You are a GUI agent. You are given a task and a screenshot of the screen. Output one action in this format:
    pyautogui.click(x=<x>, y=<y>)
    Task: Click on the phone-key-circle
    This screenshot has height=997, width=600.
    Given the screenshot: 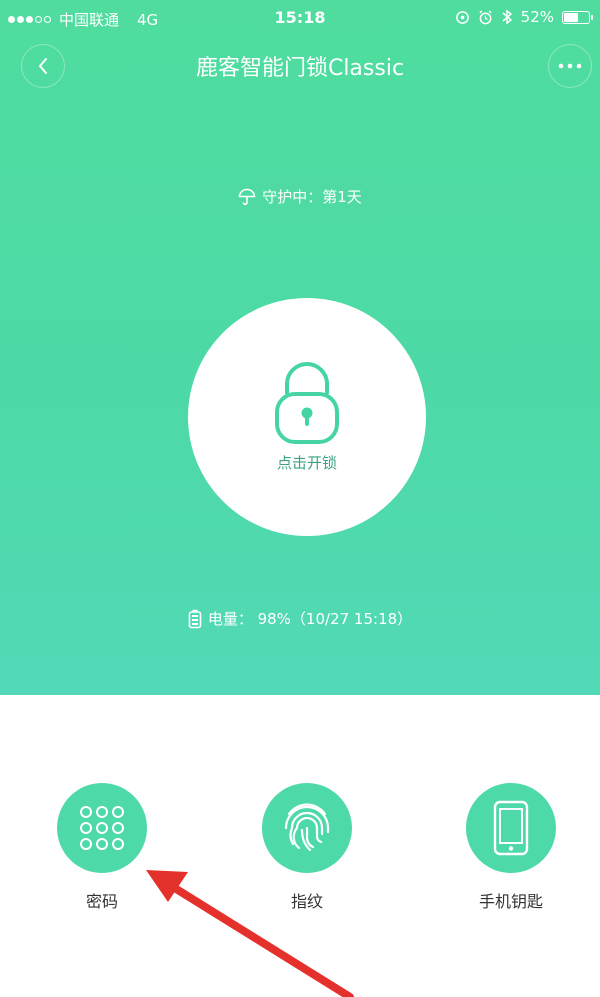 What is the action you would take?
    pyautogui.click(x=511, y=828)
    